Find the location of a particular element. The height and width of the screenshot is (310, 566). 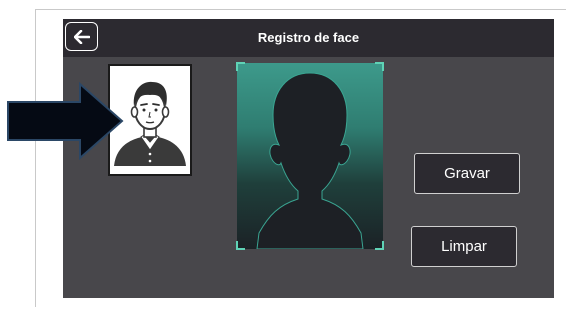

arrow-left-icon is located at coordinates (81, 36).